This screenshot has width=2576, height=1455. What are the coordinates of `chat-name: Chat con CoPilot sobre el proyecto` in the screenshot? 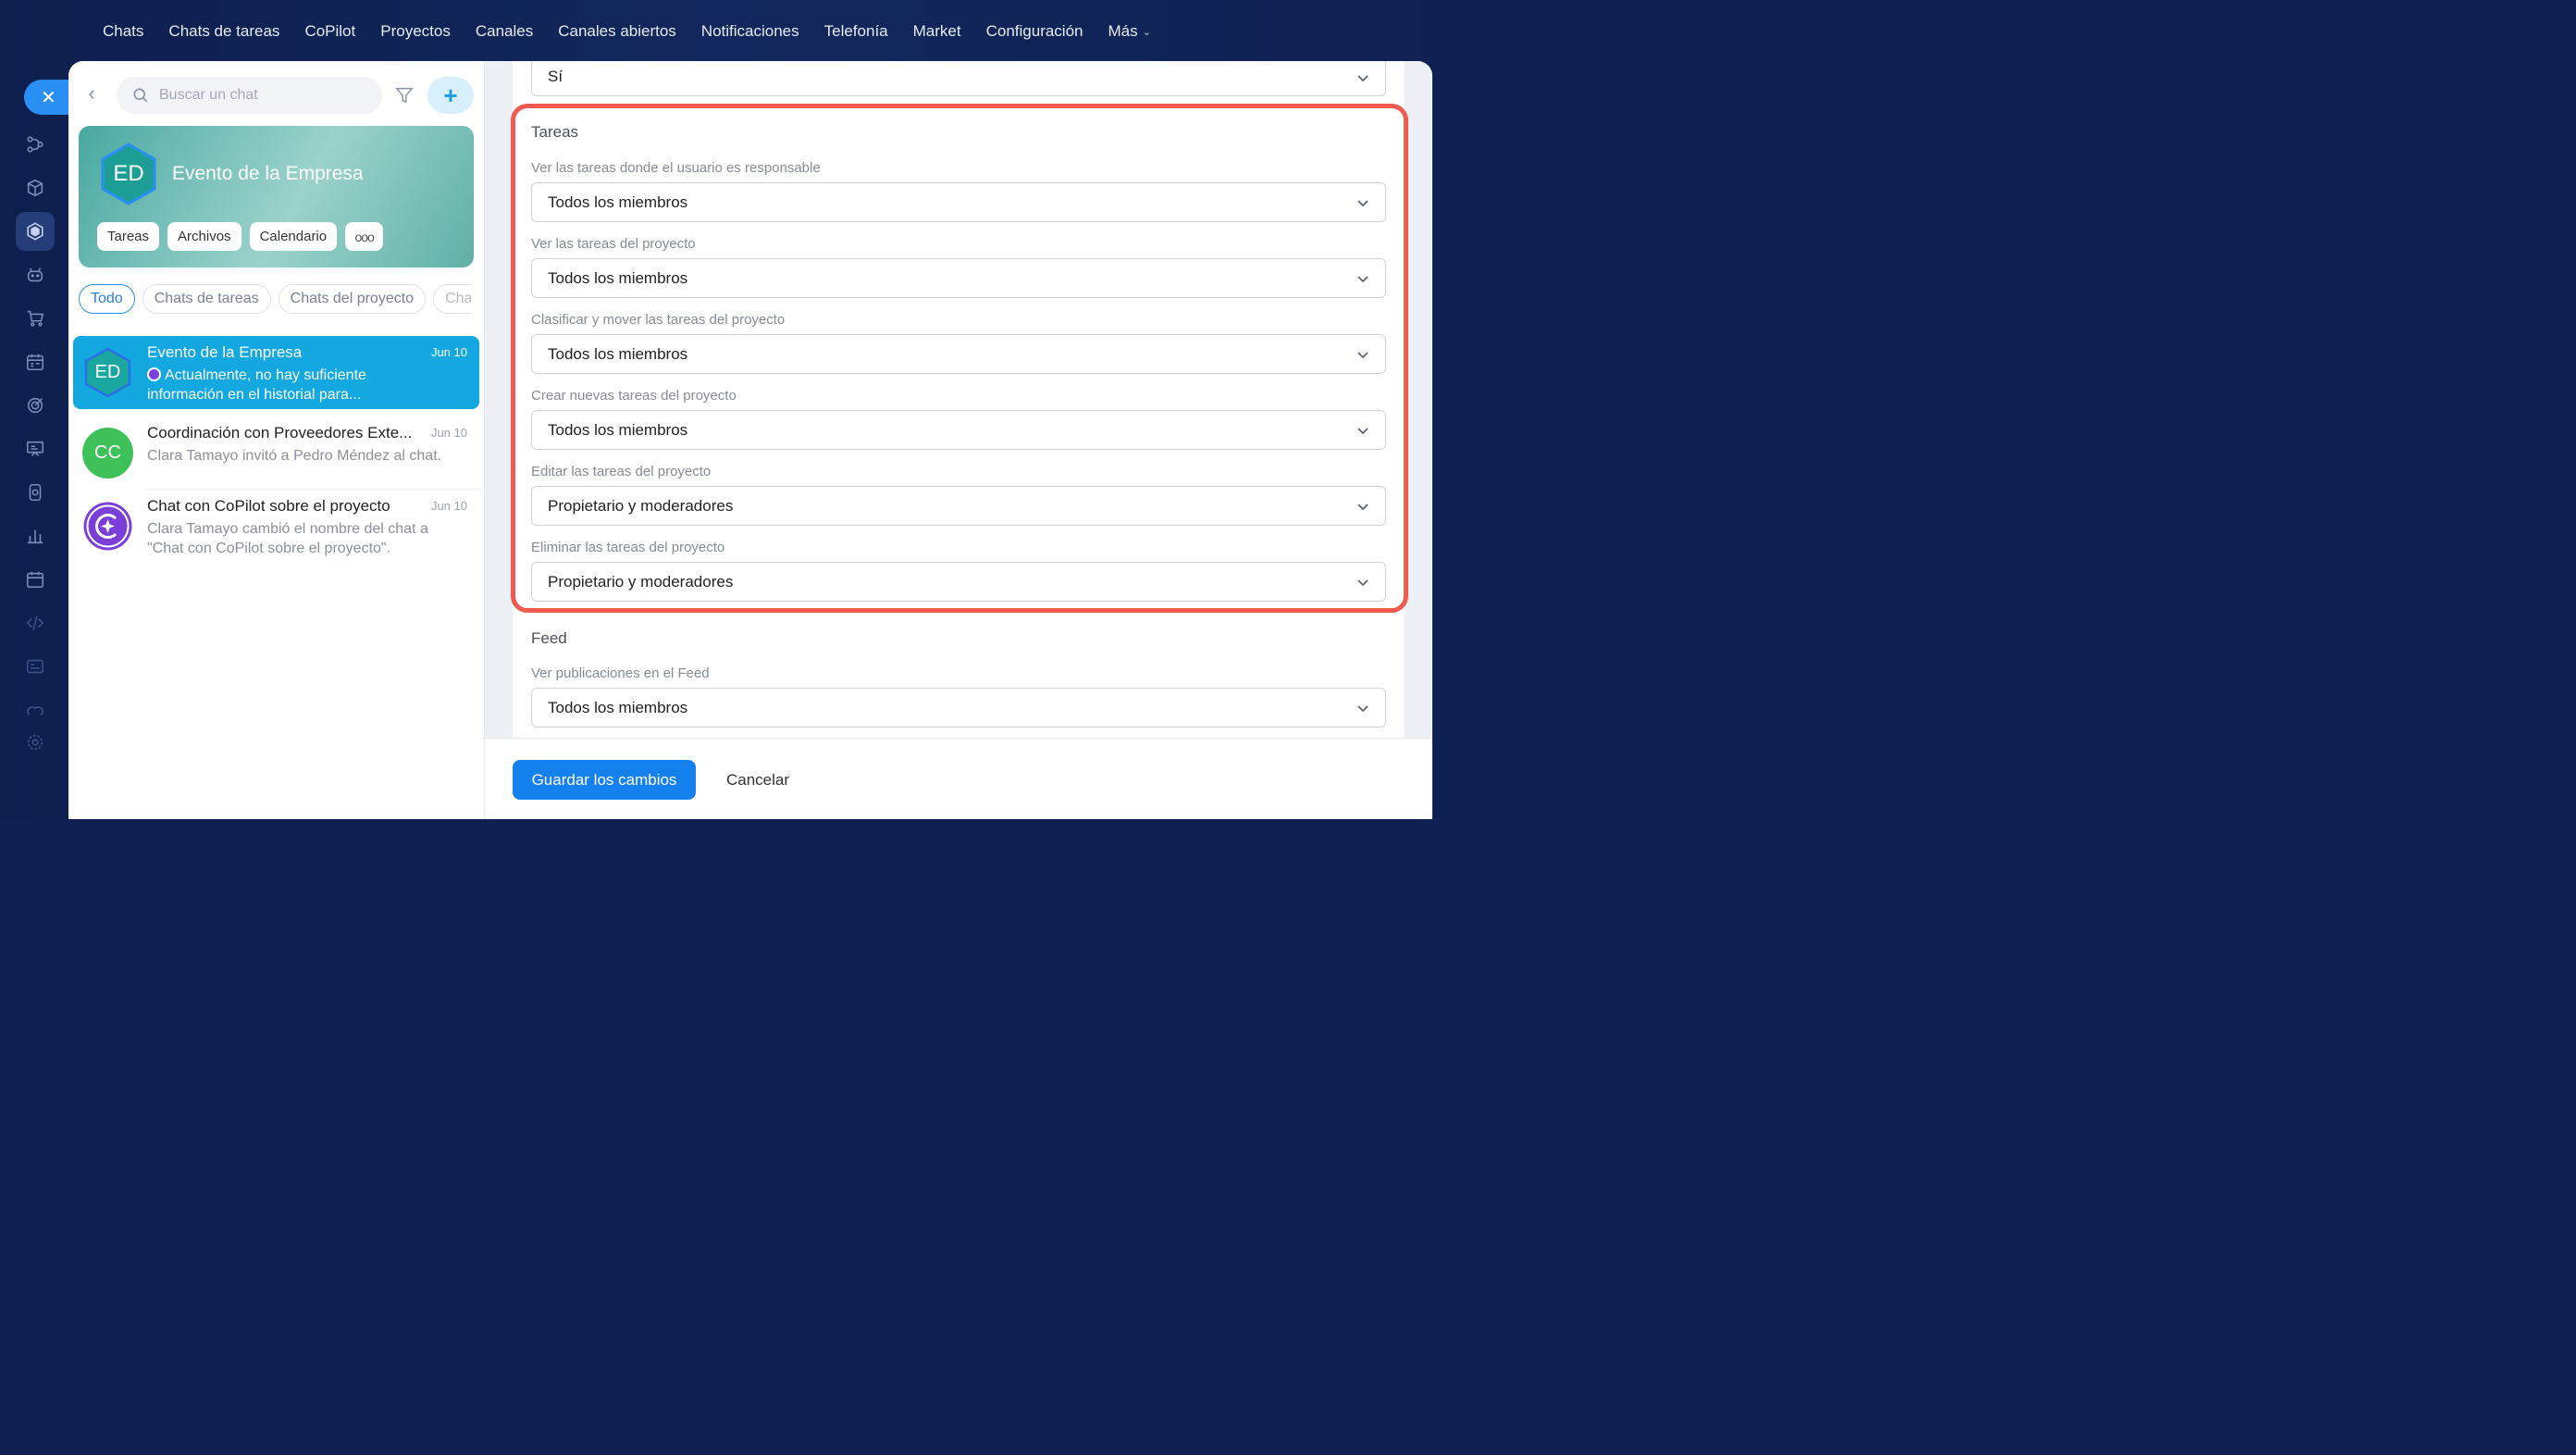 It's located at (268, 506).